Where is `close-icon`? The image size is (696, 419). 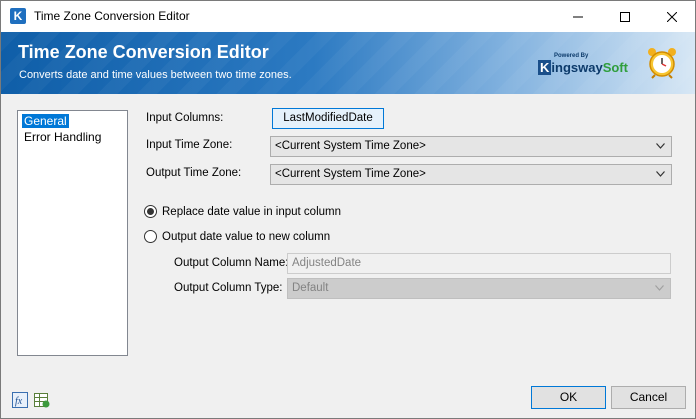
close-icon is located at coordinates (672, 16).